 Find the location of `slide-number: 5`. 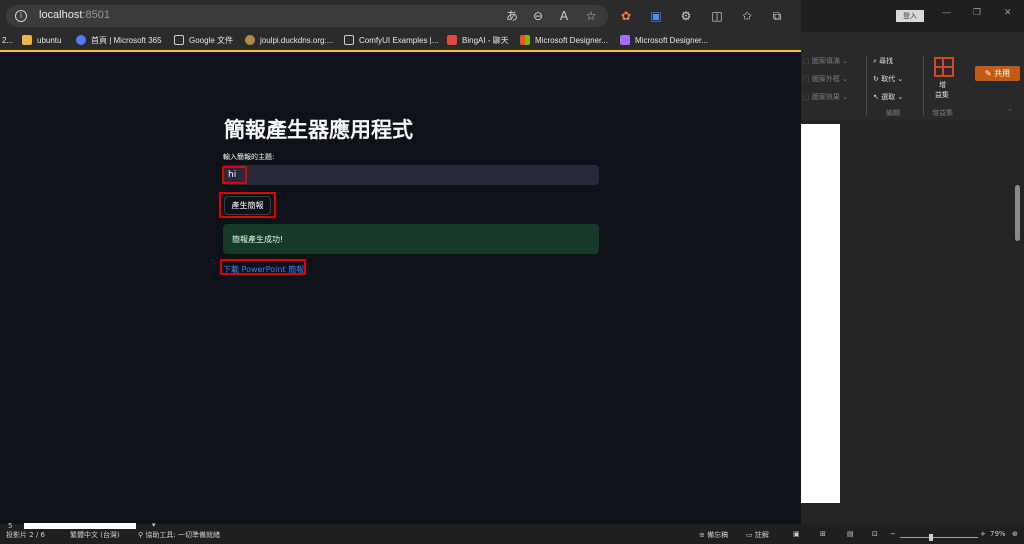

slide-number: 5 is located at coordinates (10, 526).